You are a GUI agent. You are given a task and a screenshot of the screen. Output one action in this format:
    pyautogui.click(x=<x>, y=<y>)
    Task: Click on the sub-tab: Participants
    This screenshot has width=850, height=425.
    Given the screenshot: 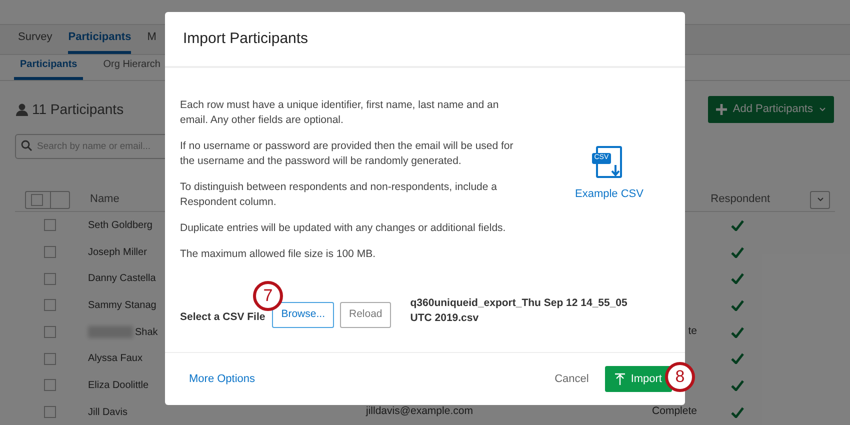 What is the action you would take?
    pyautogui.click(x=49, y=68)
    